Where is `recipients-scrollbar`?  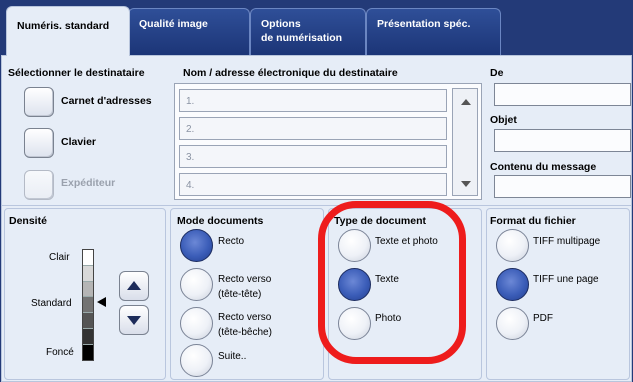 recipients-scrollbar is located at coordinates (465, 142).